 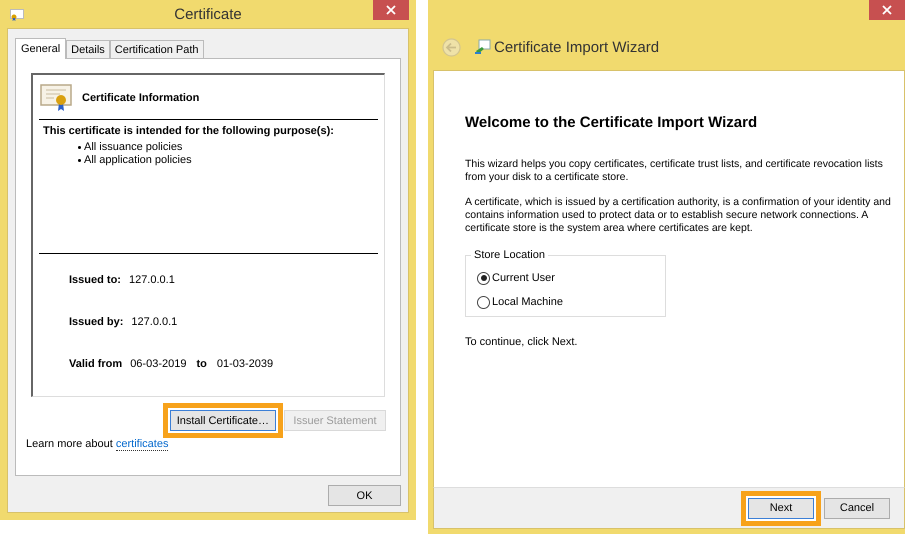 I want to click on window-title: Certificate, so click(x=208, y=14).